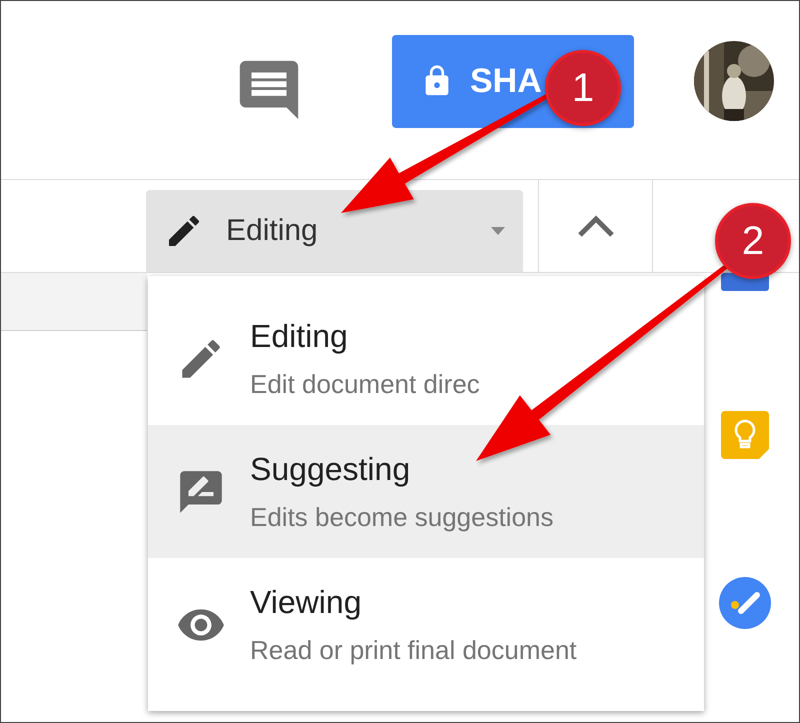  What do you see at coordinates (365, 384) in the screenshot?
I see `item-description: Edit document direc` at bounding box center [365, 384].